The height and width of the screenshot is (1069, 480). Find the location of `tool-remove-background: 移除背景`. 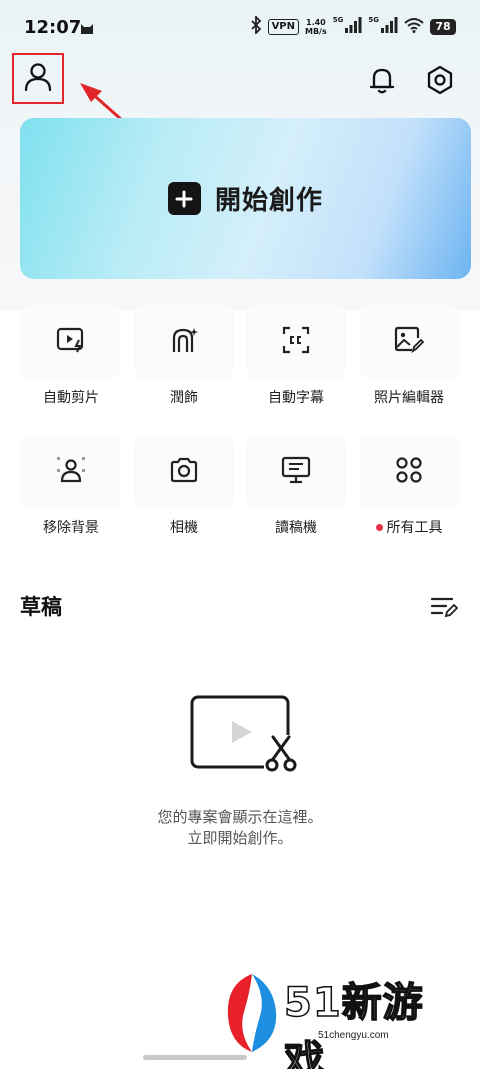

tool-remove-background: 移除背景 is located at coordinates (71, 494).